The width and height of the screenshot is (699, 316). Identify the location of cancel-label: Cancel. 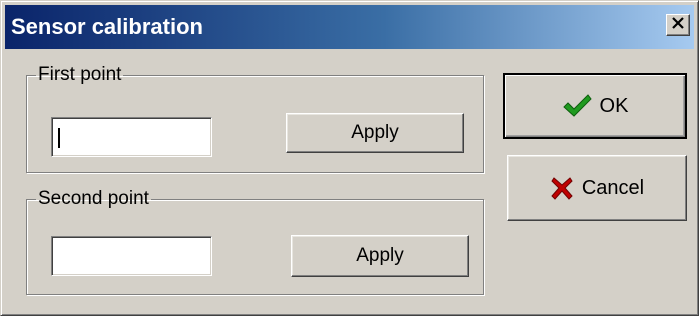
(613, 187).